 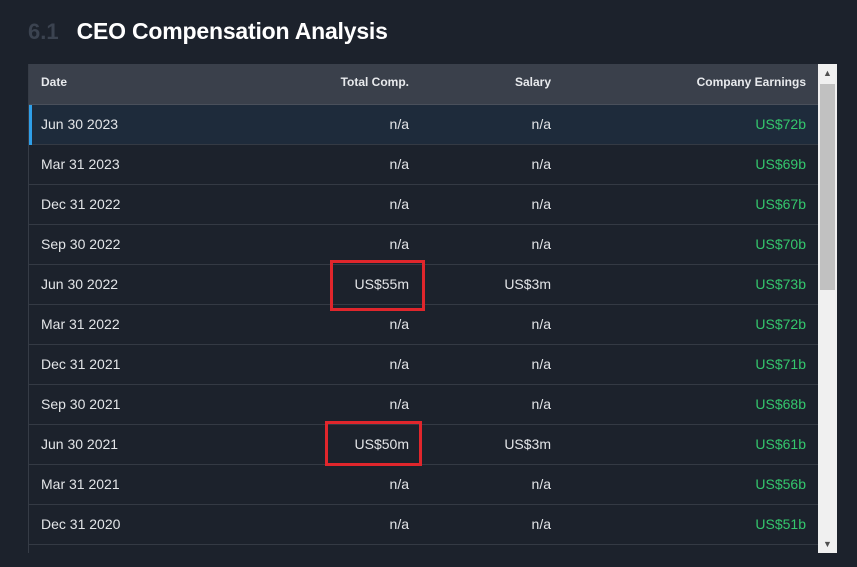 What do you see at coordinates (827, 308) in the screenshot?
I see `vertical-scrollbar: ▲ ▼` at bounding box center [827, 308].